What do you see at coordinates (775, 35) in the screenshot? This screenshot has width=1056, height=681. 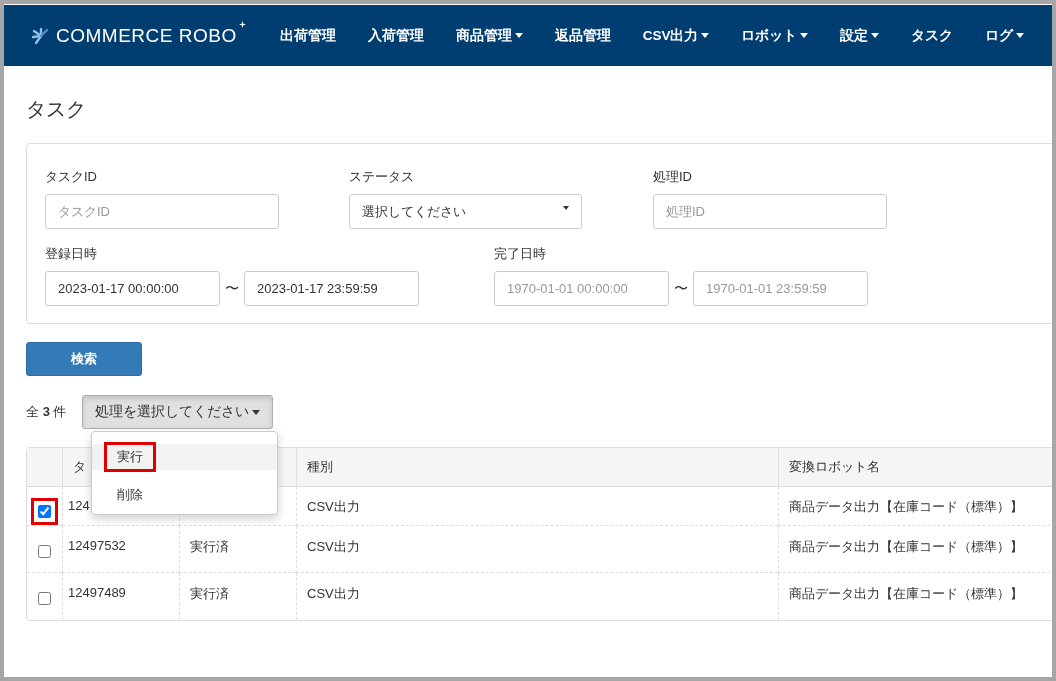 I see `nav-menu-item: ロボット` at bounding box center [775, 35].